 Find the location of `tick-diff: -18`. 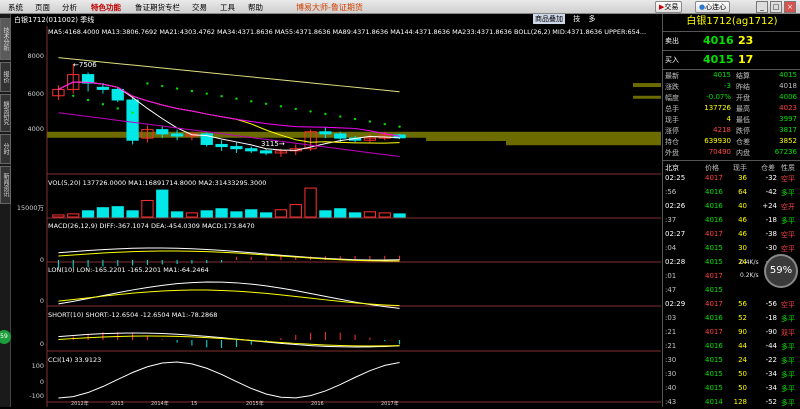

tick-diff: -18 is located at coordinates (771, 318).